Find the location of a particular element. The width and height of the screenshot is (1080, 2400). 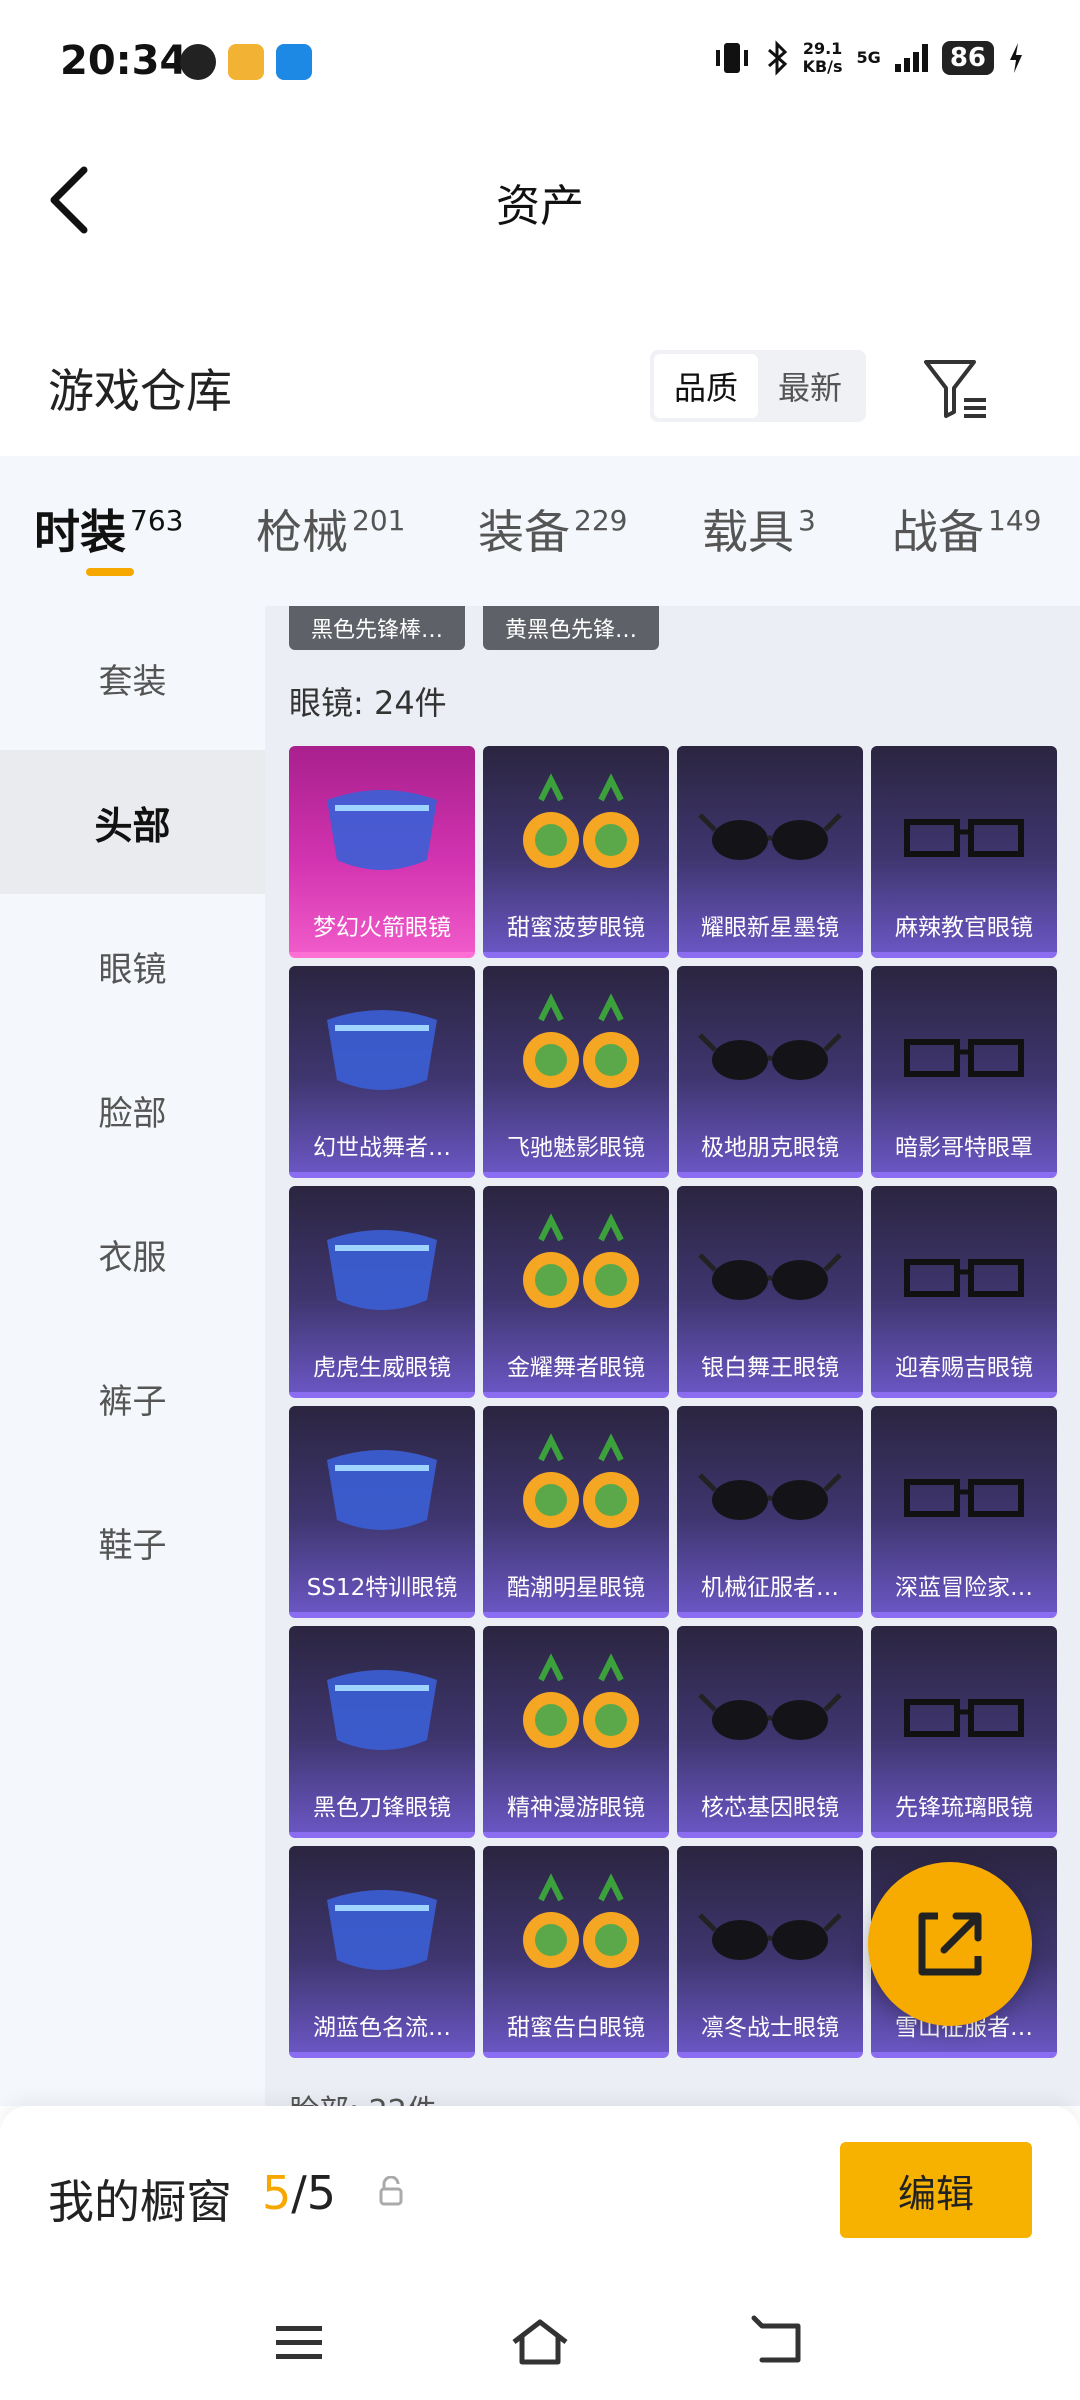

charging-icon is located at coordinates (1016, 58).